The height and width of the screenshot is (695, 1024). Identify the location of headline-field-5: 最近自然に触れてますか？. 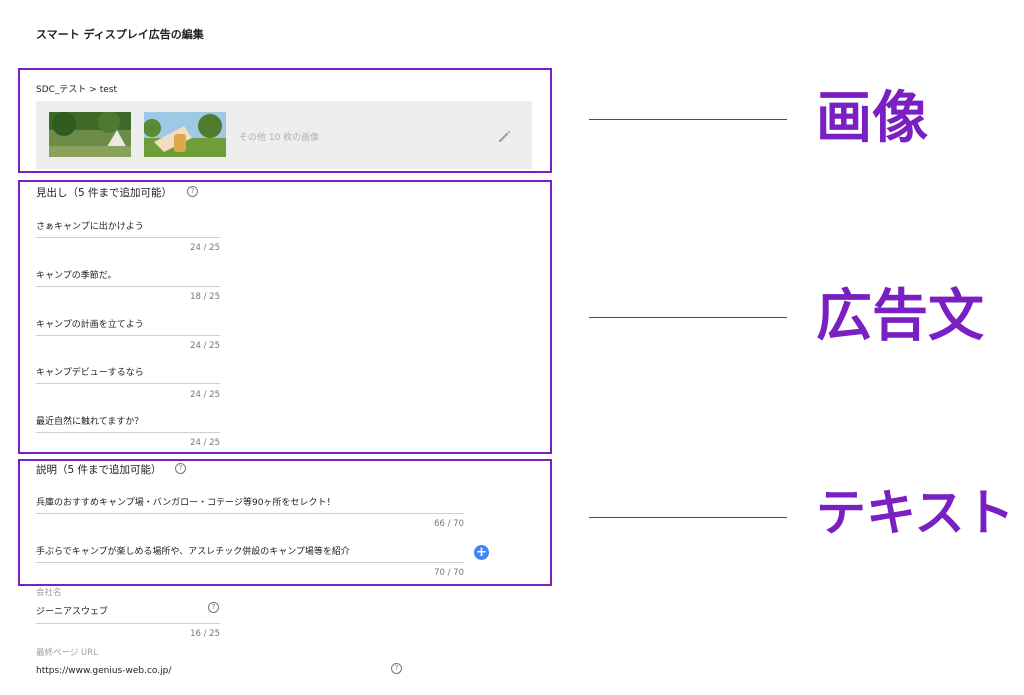
(89, 420).